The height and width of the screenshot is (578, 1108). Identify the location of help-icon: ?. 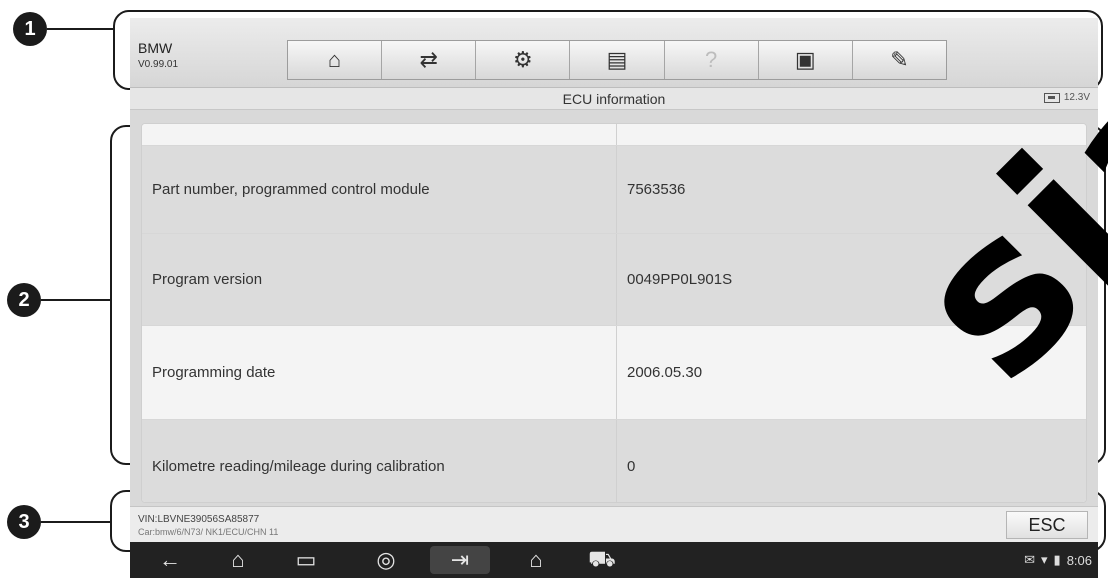
(711, 59).